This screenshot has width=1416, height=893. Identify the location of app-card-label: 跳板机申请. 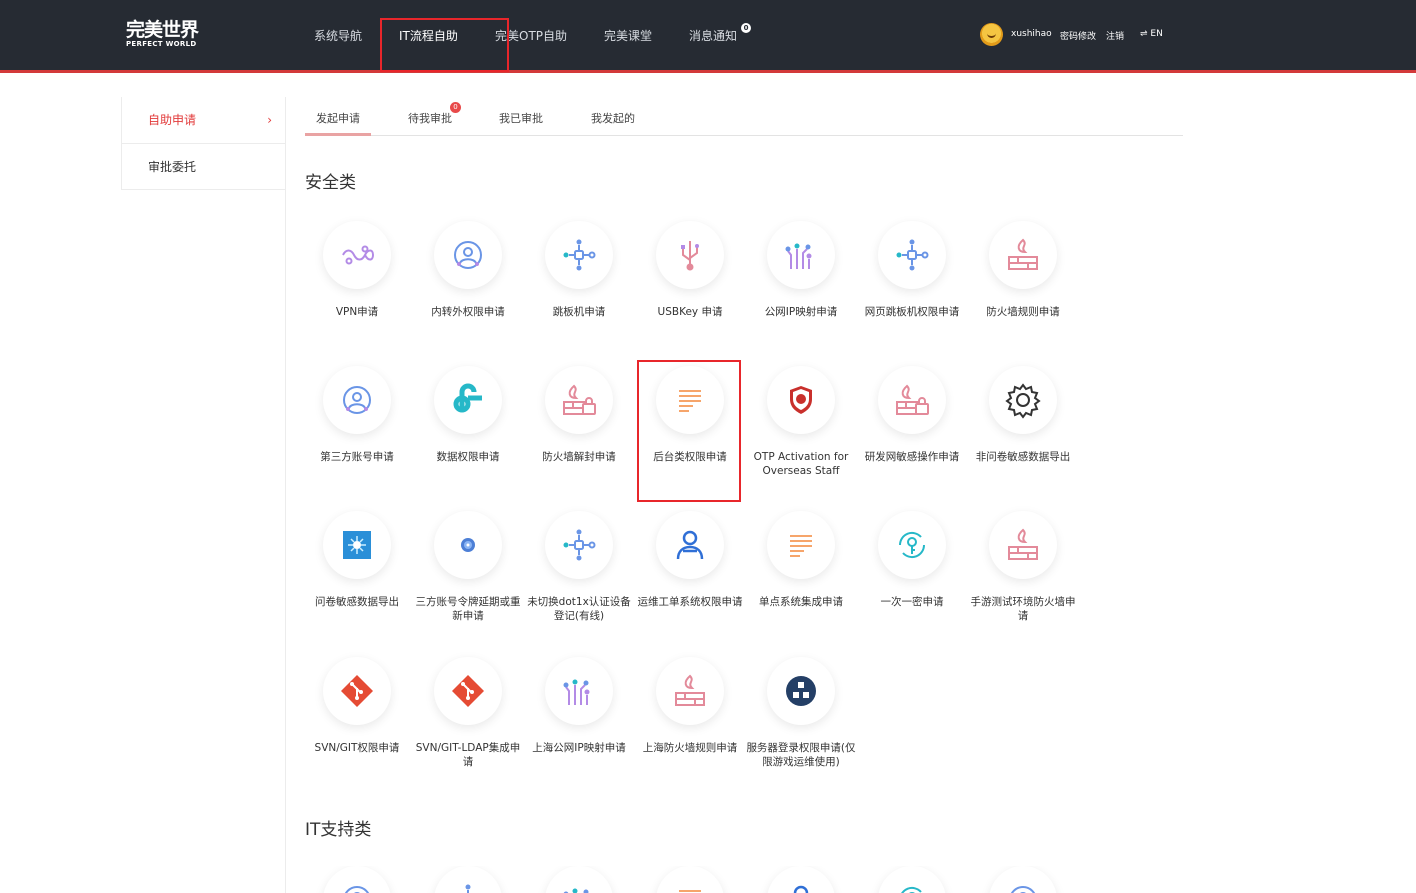
(579, 312).